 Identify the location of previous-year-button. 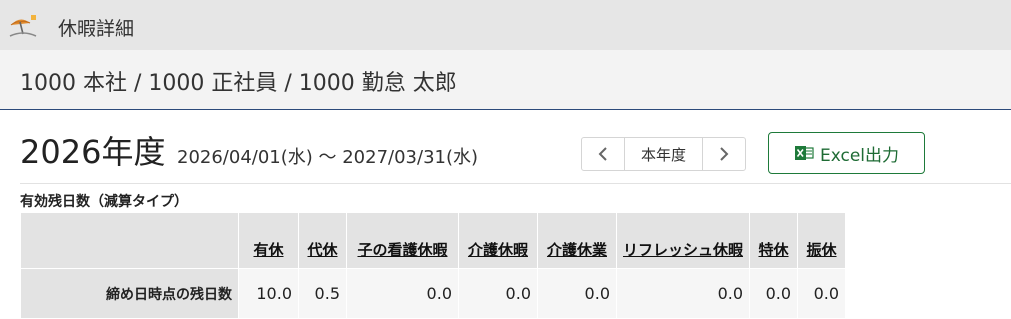
(603, 154).